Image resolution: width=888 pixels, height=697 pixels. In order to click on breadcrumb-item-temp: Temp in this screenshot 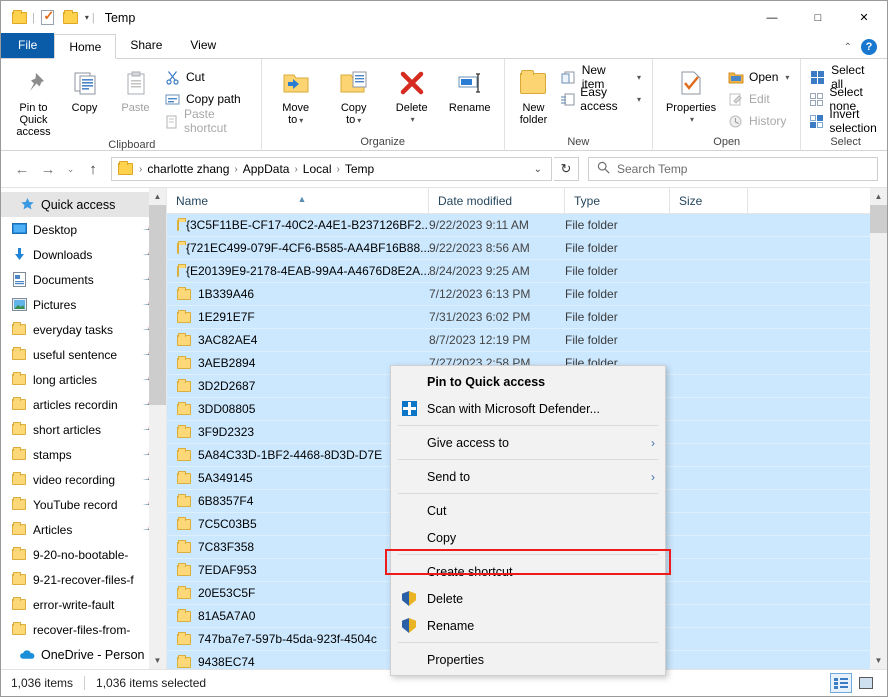, I will do `click(359, 169)`.